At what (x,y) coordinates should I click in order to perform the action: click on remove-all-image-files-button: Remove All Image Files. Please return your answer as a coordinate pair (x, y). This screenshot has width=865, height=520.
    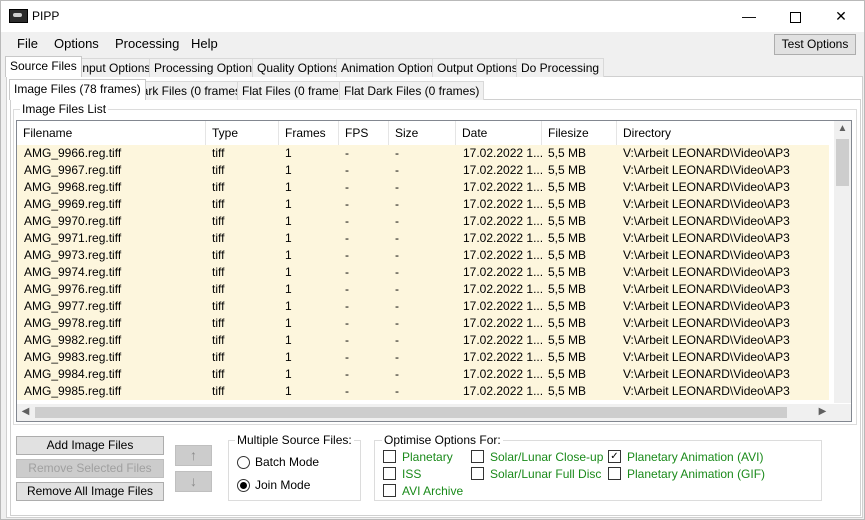
    Looking at the image, I should click on (90, 491).